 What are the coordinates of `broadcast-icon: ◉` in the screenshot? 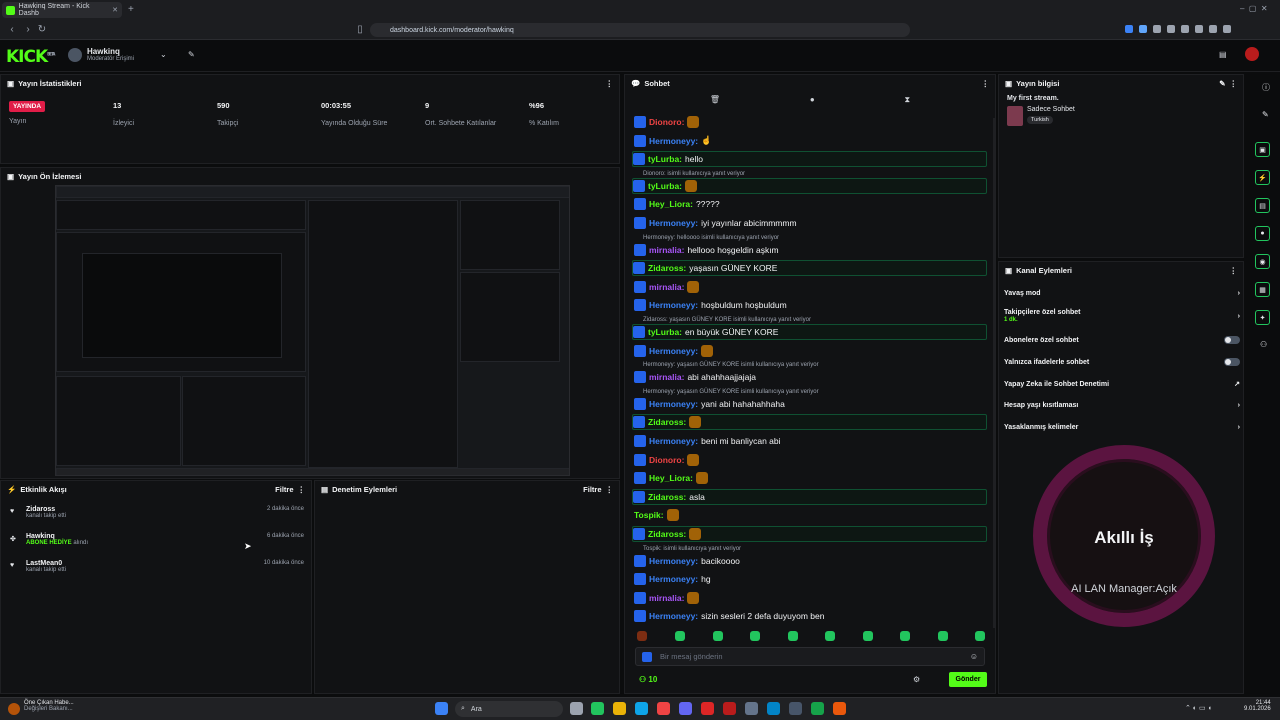 It's located at (1262, 261).